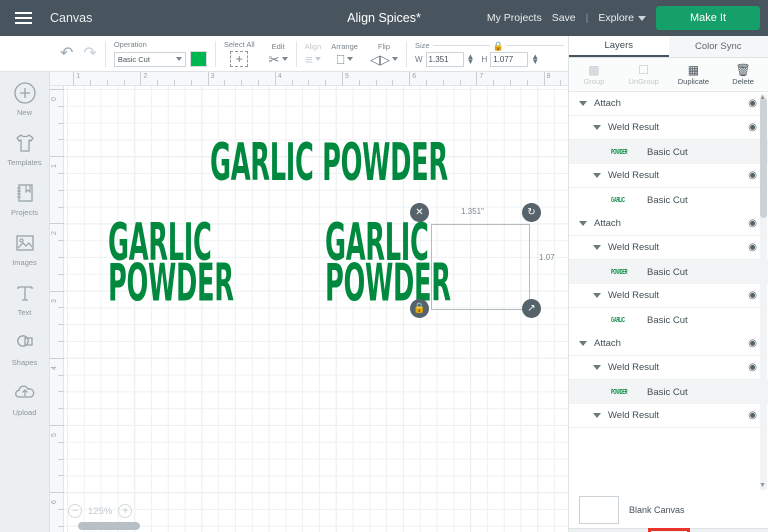 This screenshot has width=768, height=532. I want to click on tab-layers: Layers, so click(619, 46).